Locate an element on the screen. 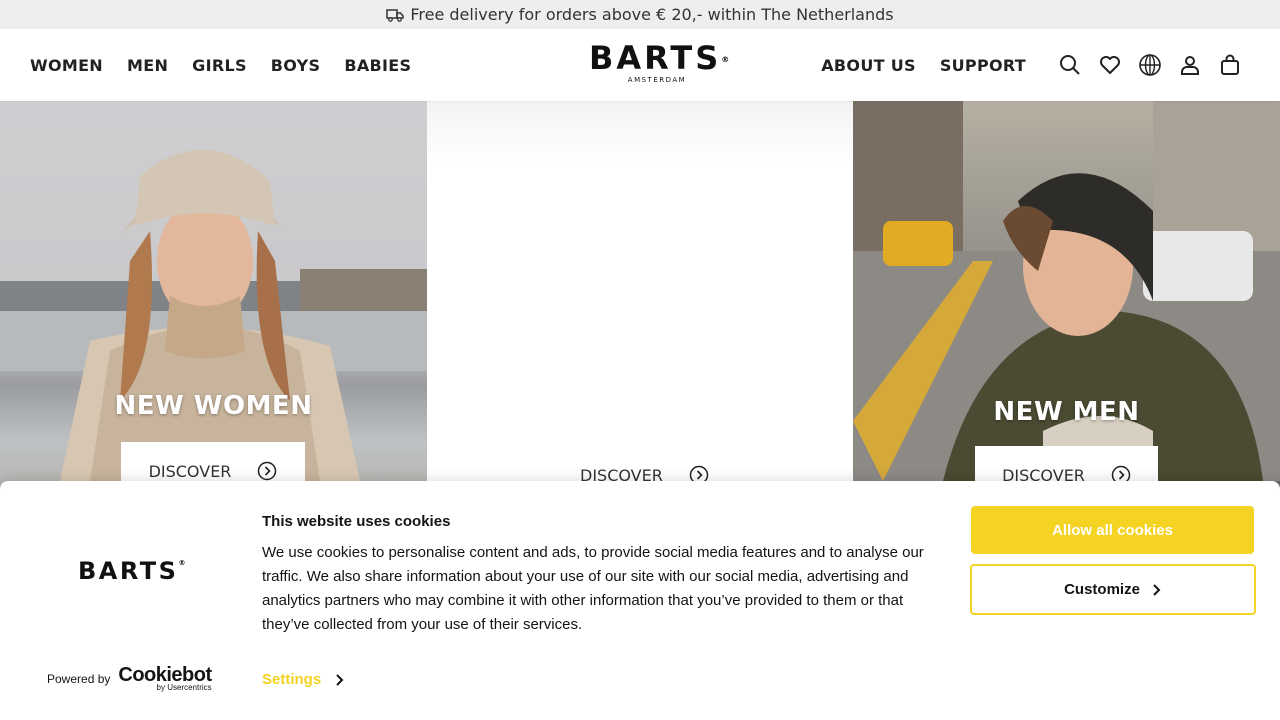 The image size is (1280, 720). brand-logo: BARTS® AMSTERDAM is located at coordinates (659, 63).